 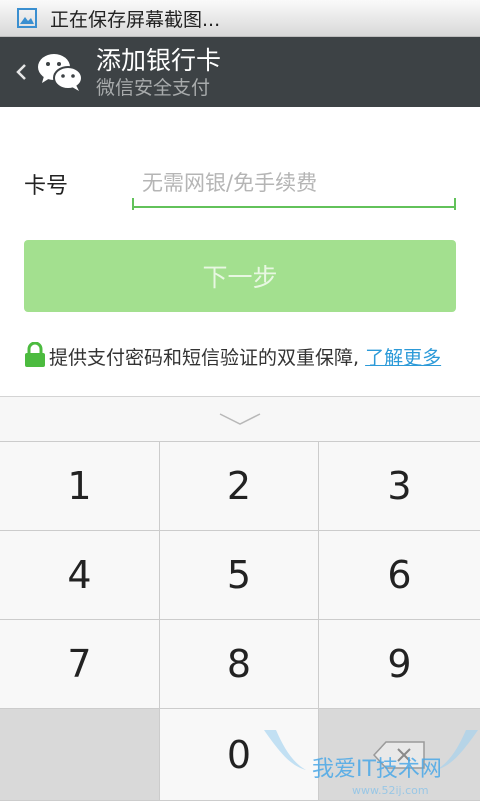 I want to click on security-notice-text: 提供支付密码和短信验证的双重保障,, so click(x=204, y=358).